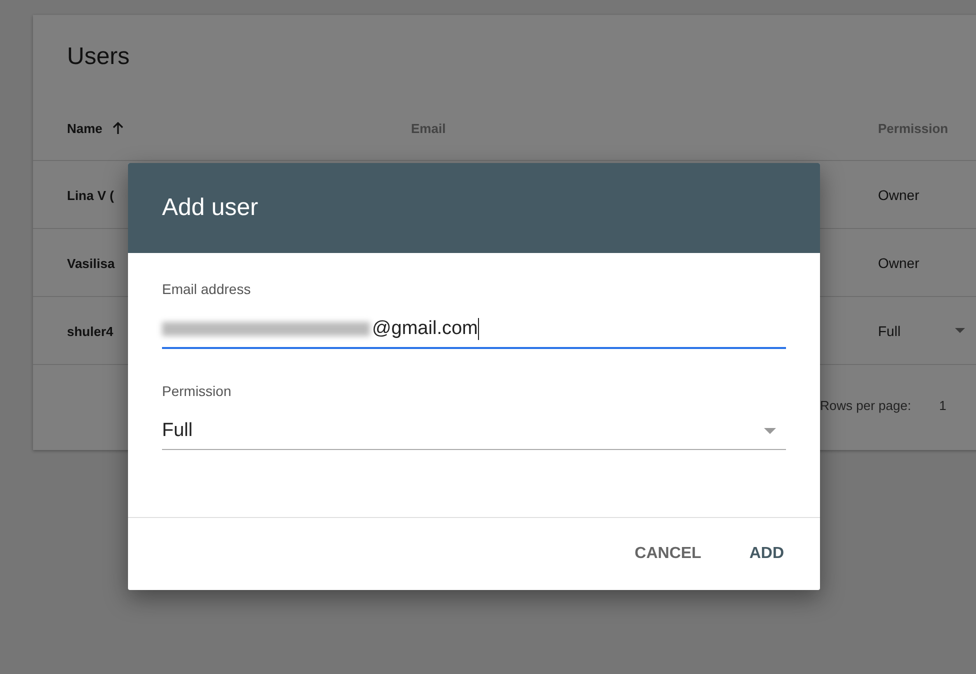  I want to click on table-cell: Full, so click(889, 330).